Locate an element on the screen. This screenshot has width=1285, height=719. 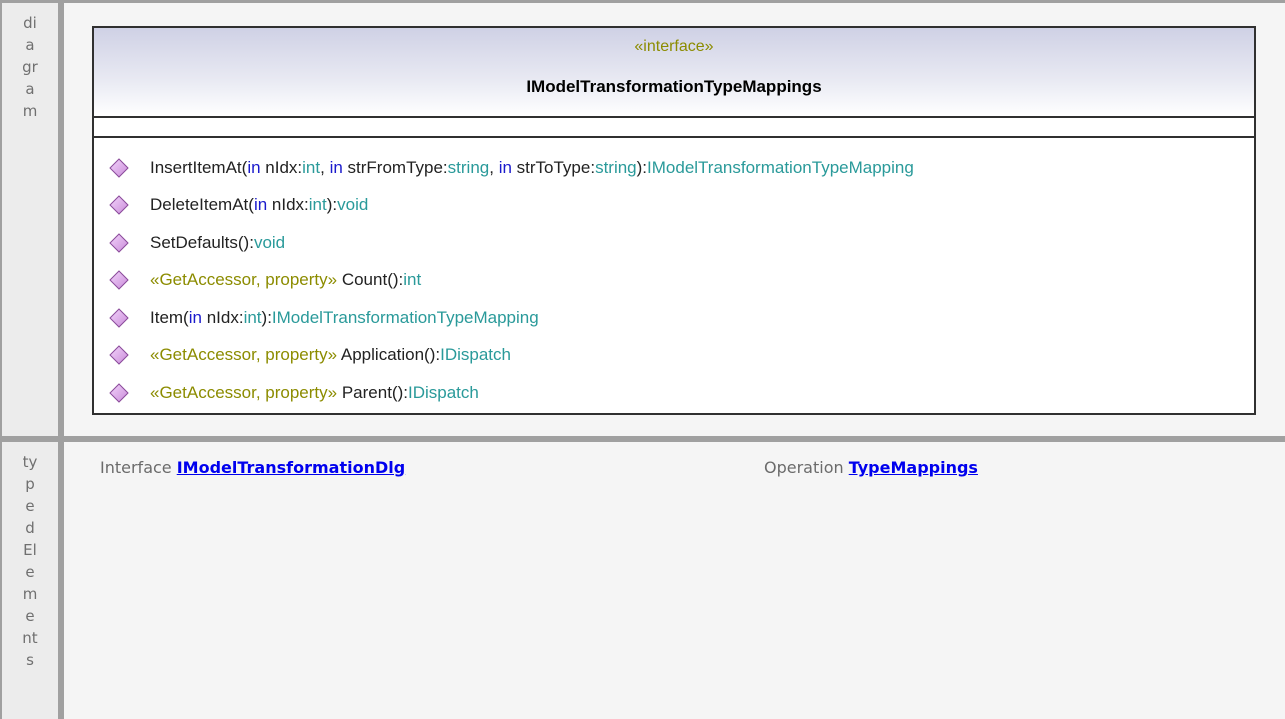
operation-signature: «GetAccessor, property» Count():int is located at coordinates (285, 280).